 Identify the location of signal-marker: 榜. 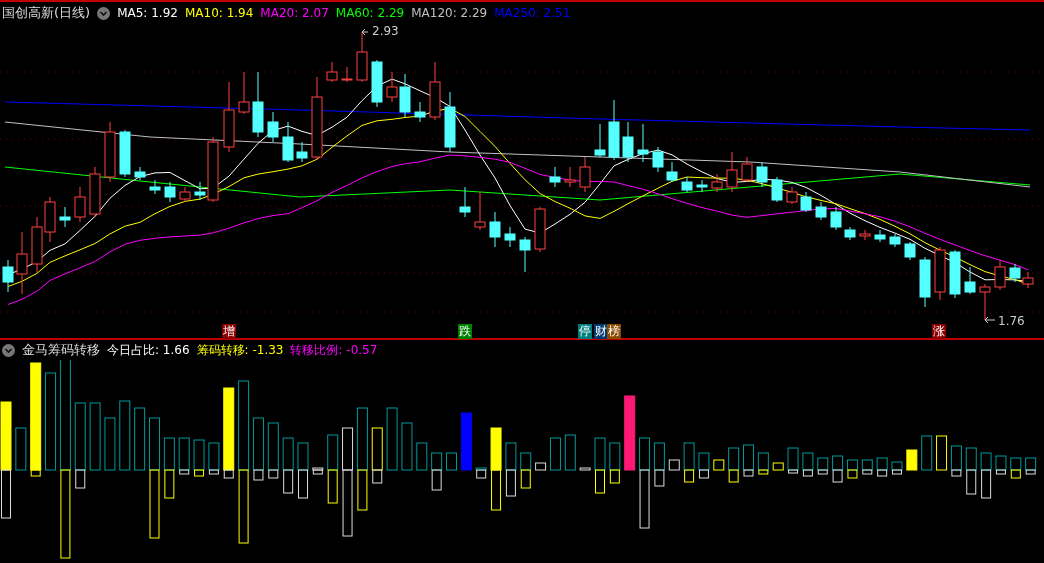
(614, 331).